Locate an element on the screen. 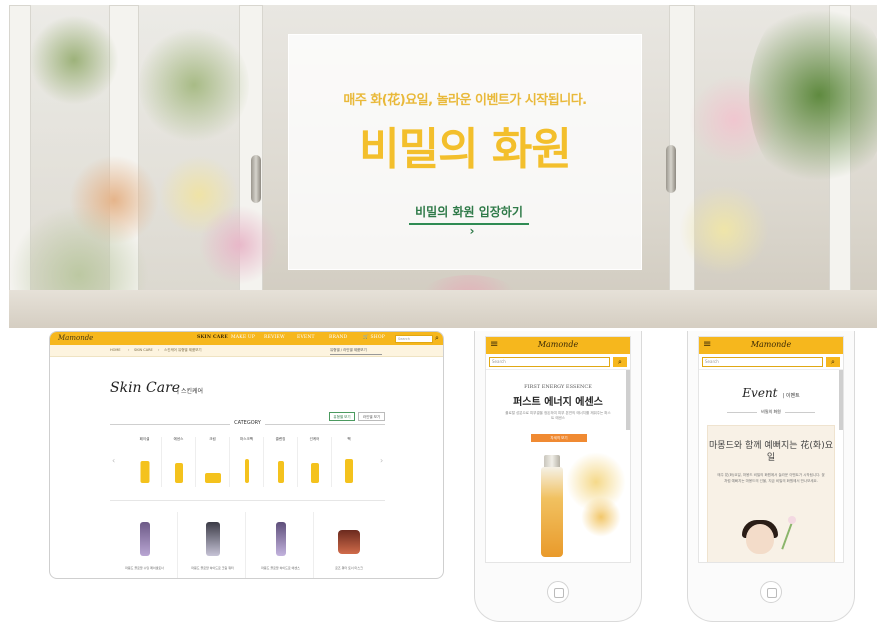  product-card: 마몽드 플로랄 수딩 페이셜토너 is located at coordinates (145, 545).